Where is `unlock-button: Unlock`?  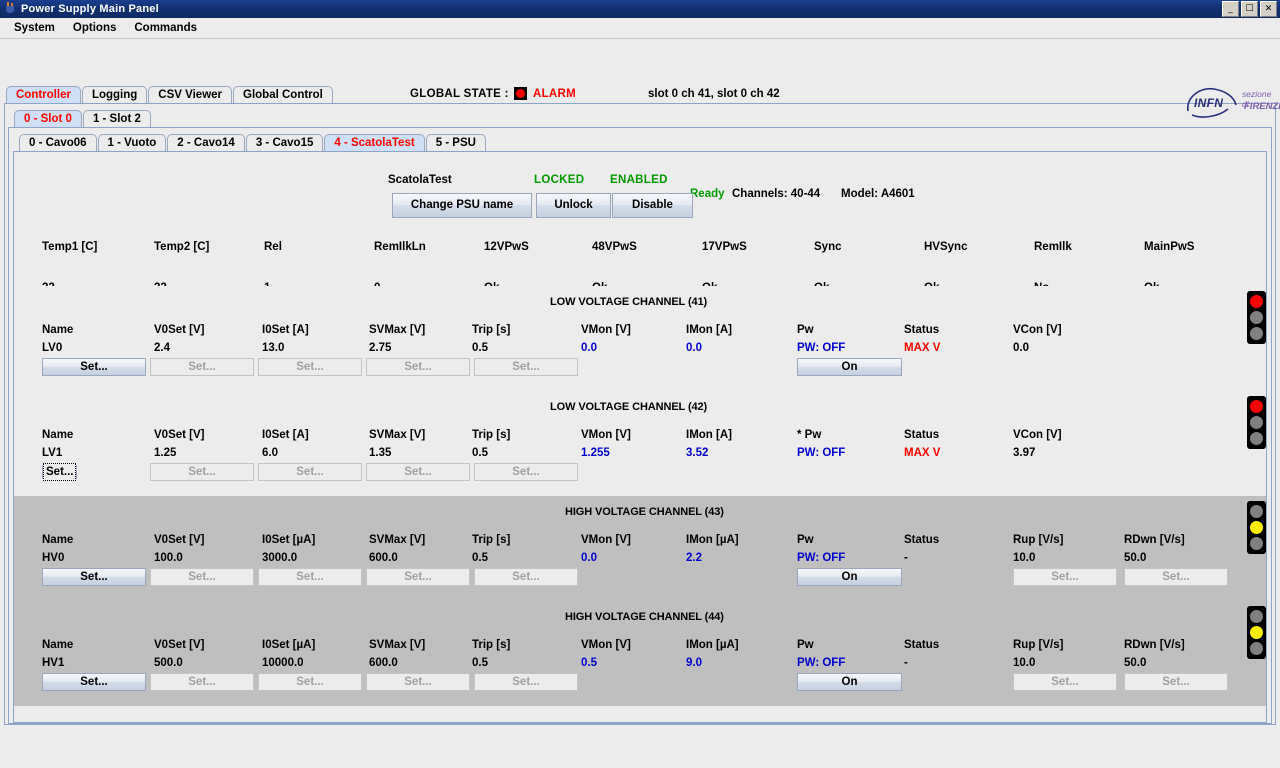
unlock-button: Unlock is located at coordinates (573, 205).